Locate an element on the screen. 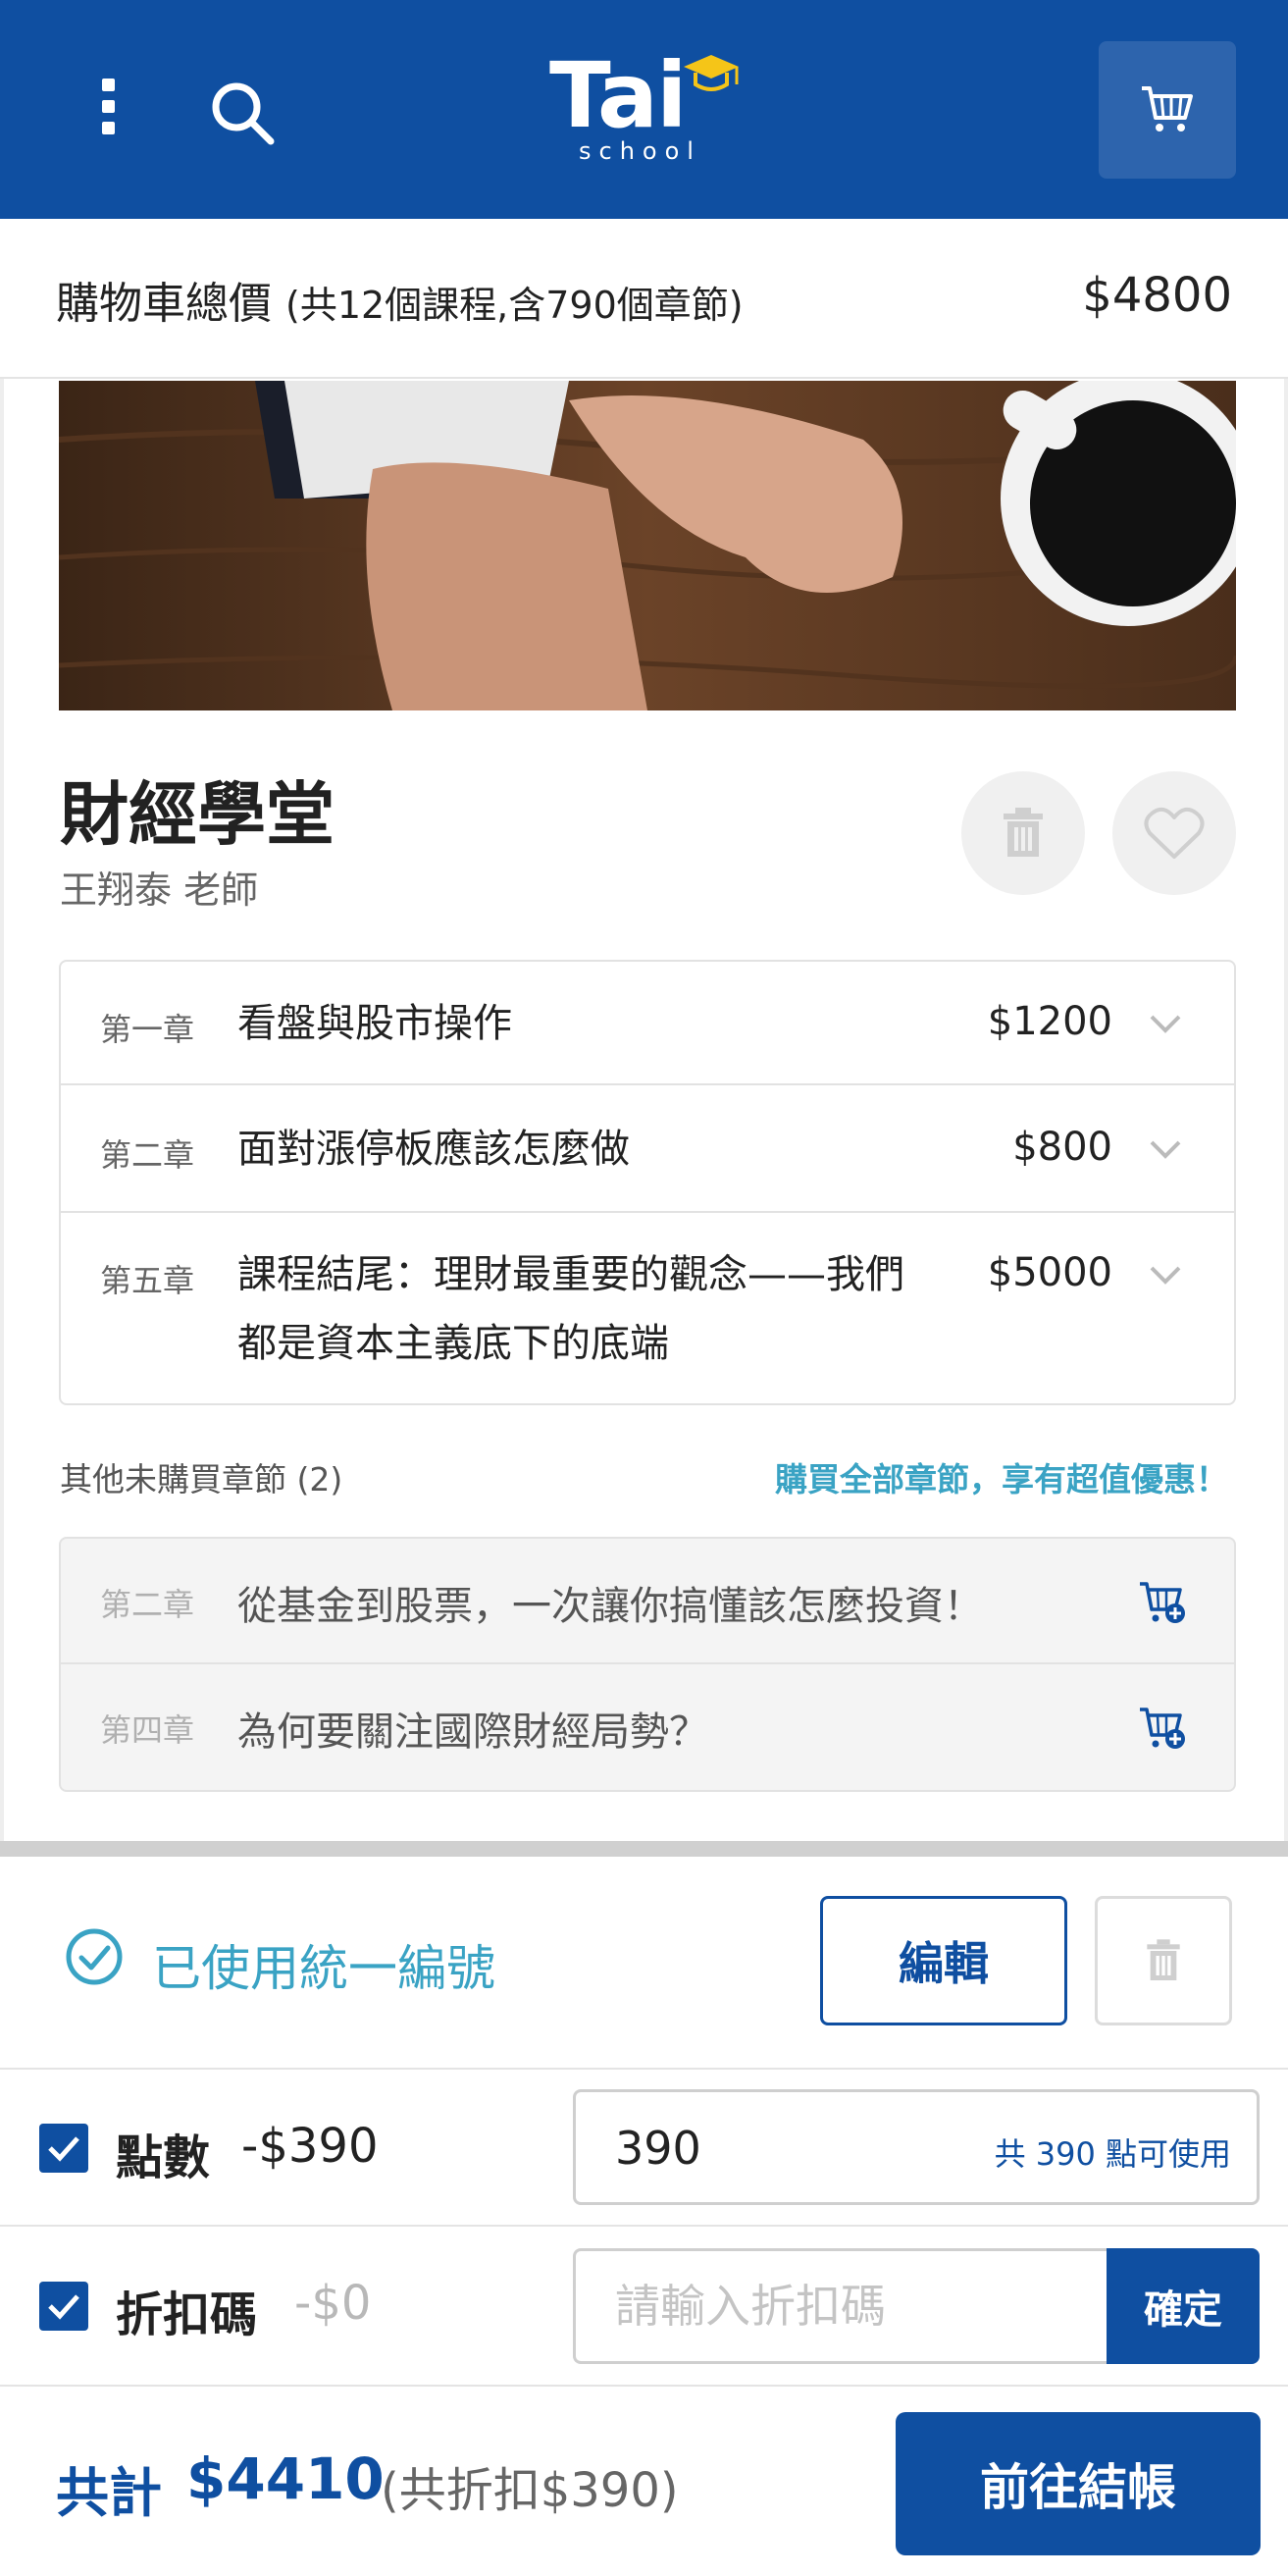 The image size is (1288, 2576). delete-tax-id-button is located at coordinates (1163, 1960).